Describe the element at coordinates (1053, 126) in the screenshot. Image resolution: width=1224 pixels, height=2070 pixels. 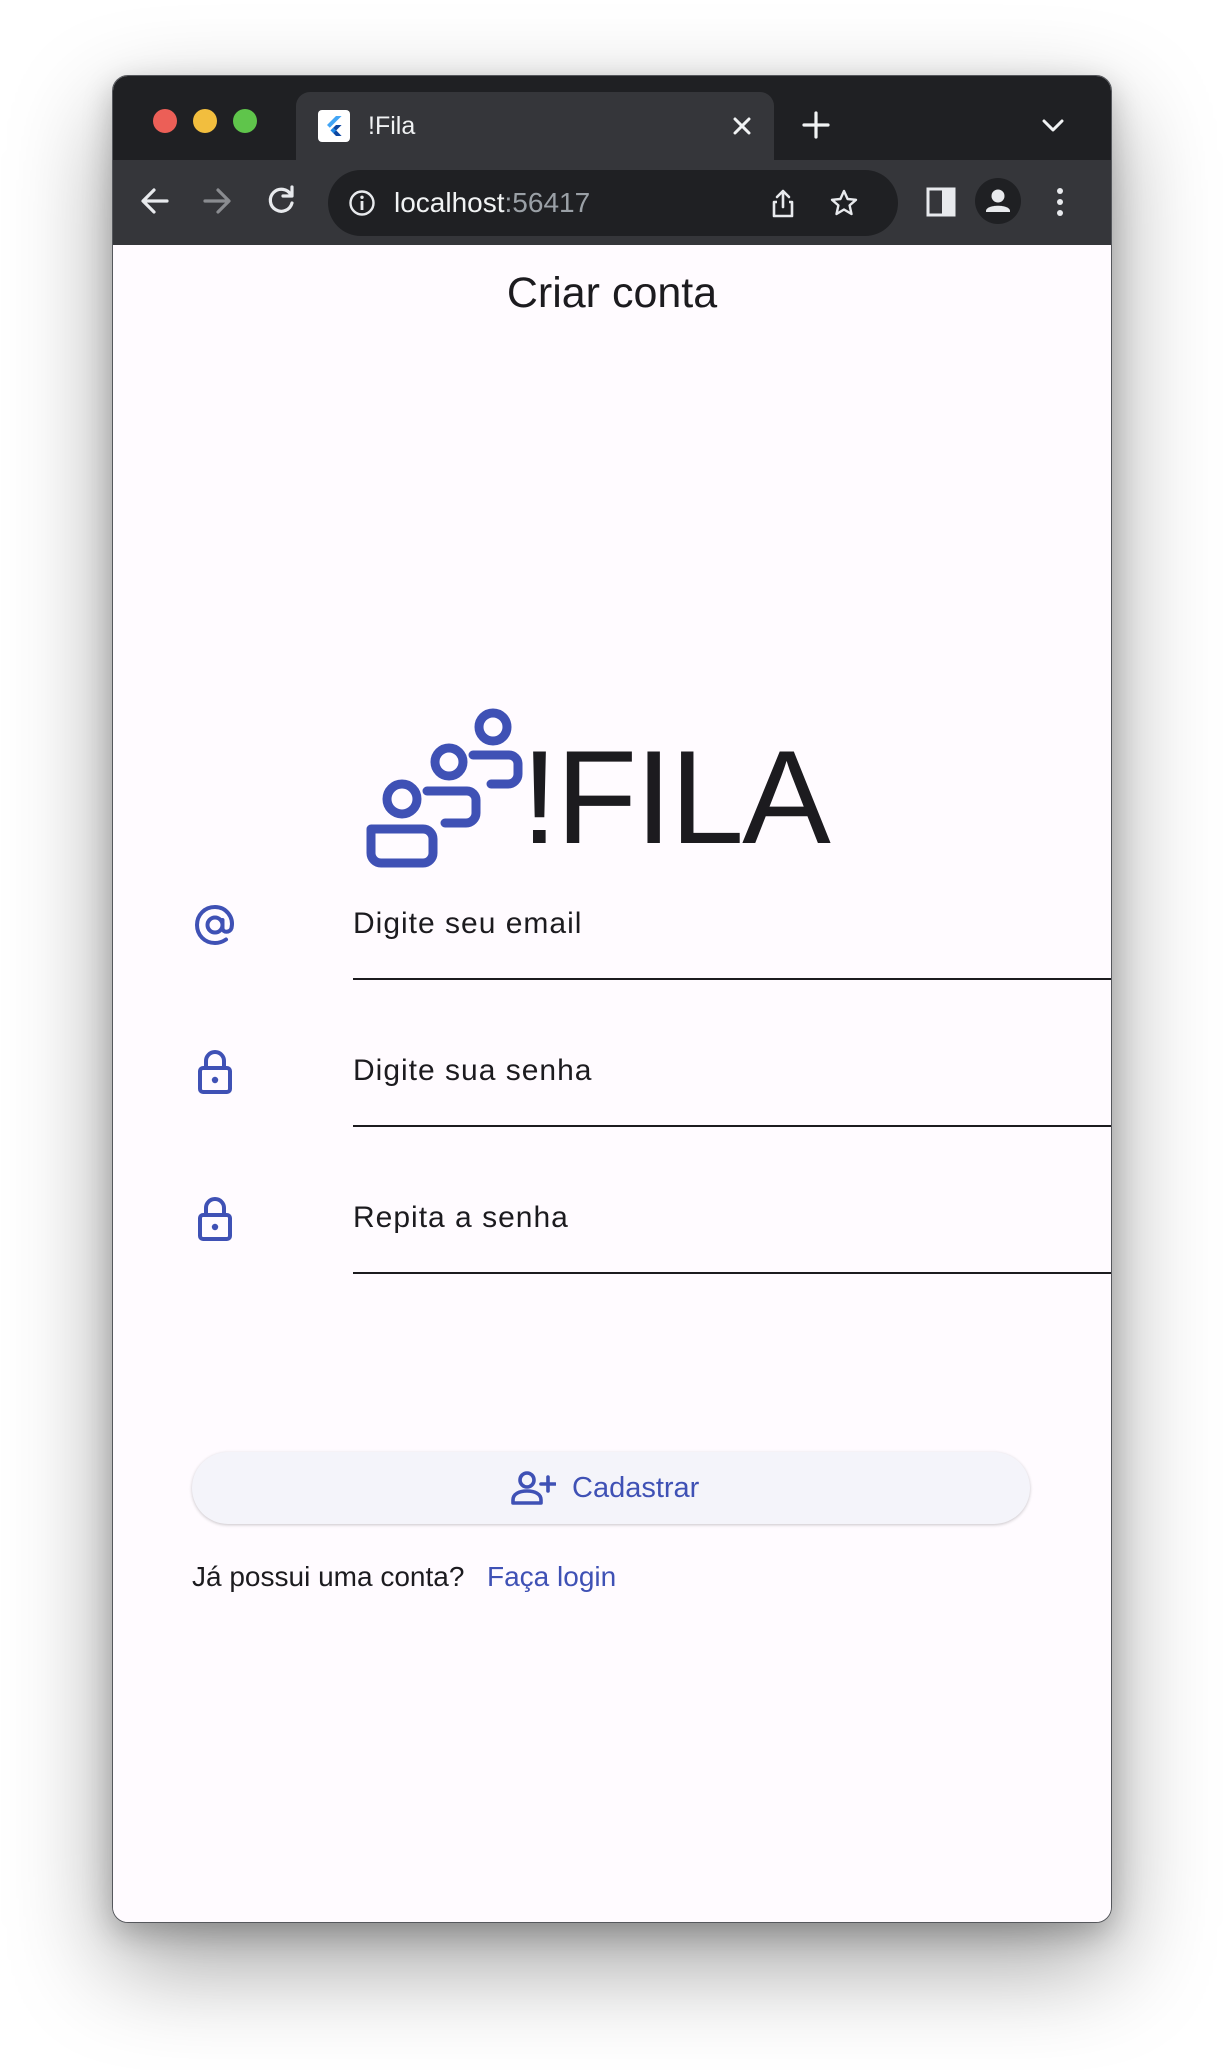
I see `chevron-down-icon` at that location.